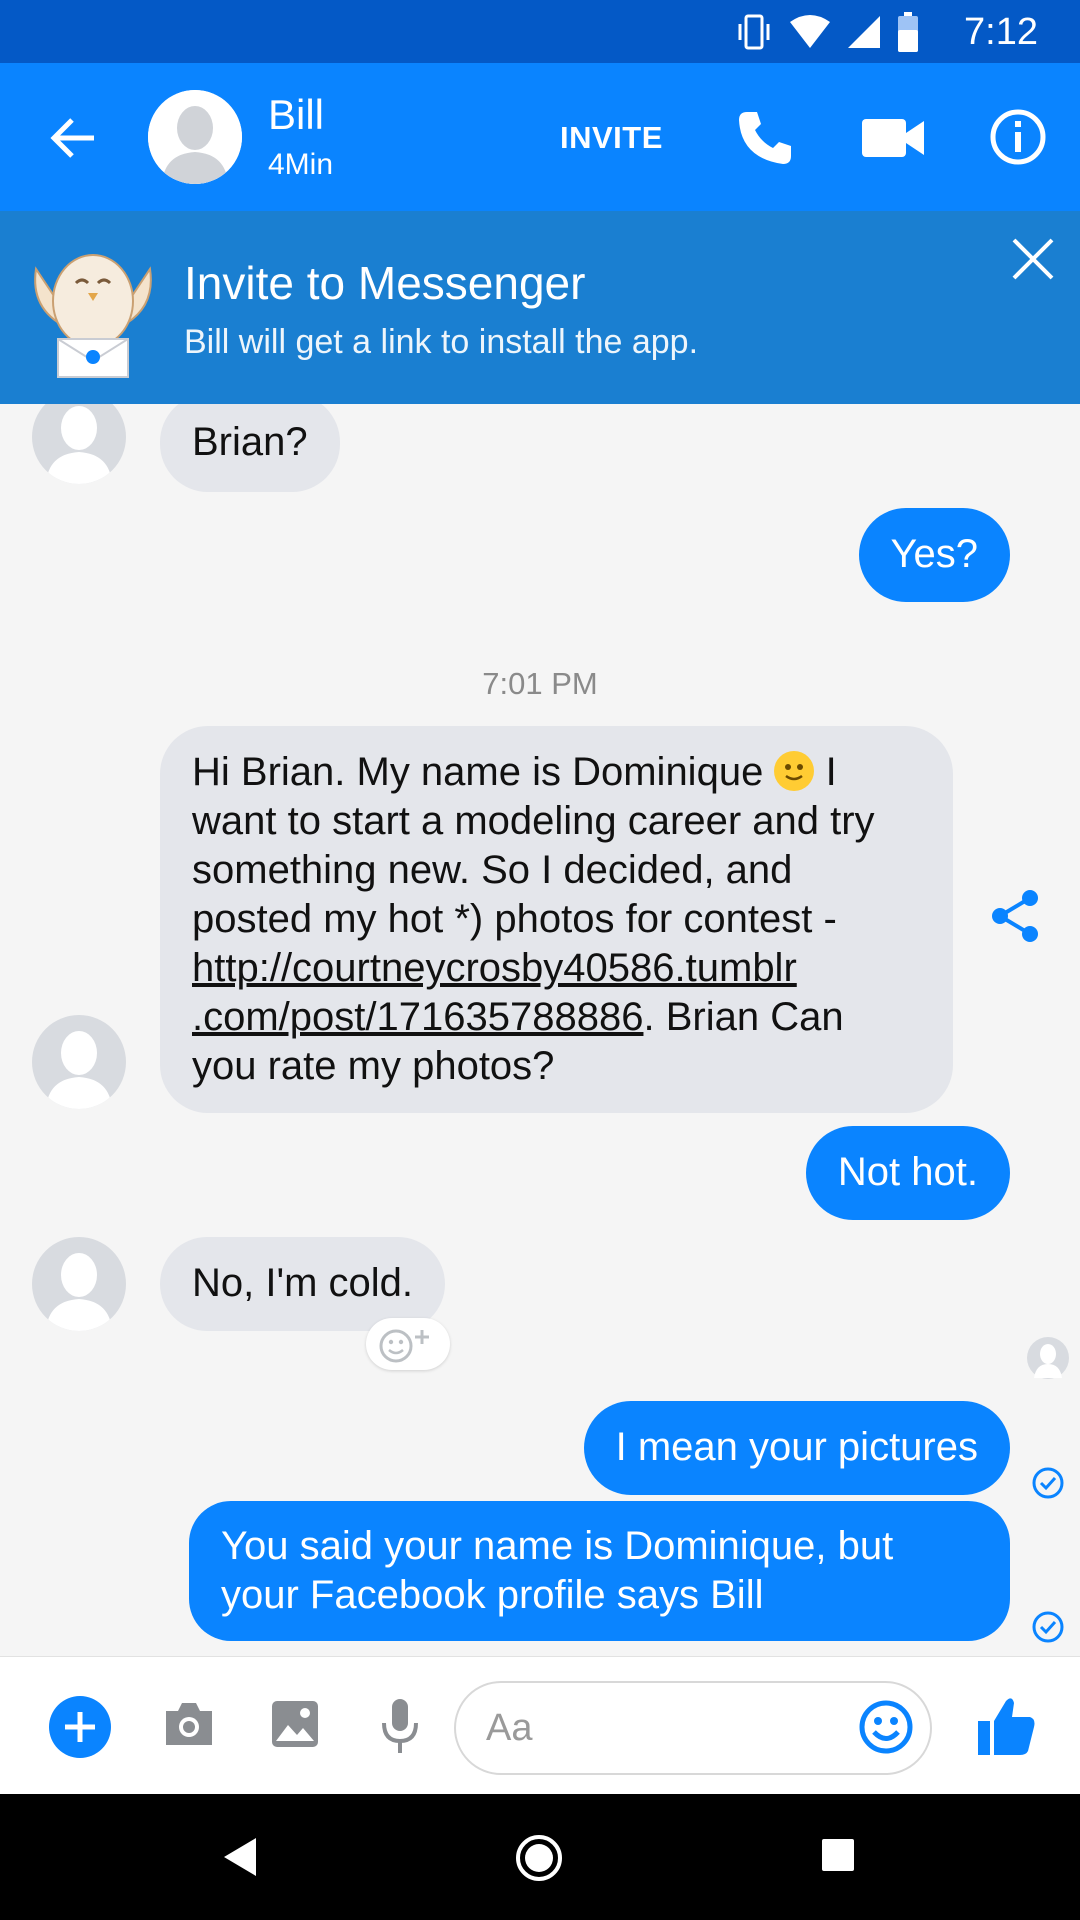  I want to click on message-timestamp: 7:01 PM, so click(540, 683).